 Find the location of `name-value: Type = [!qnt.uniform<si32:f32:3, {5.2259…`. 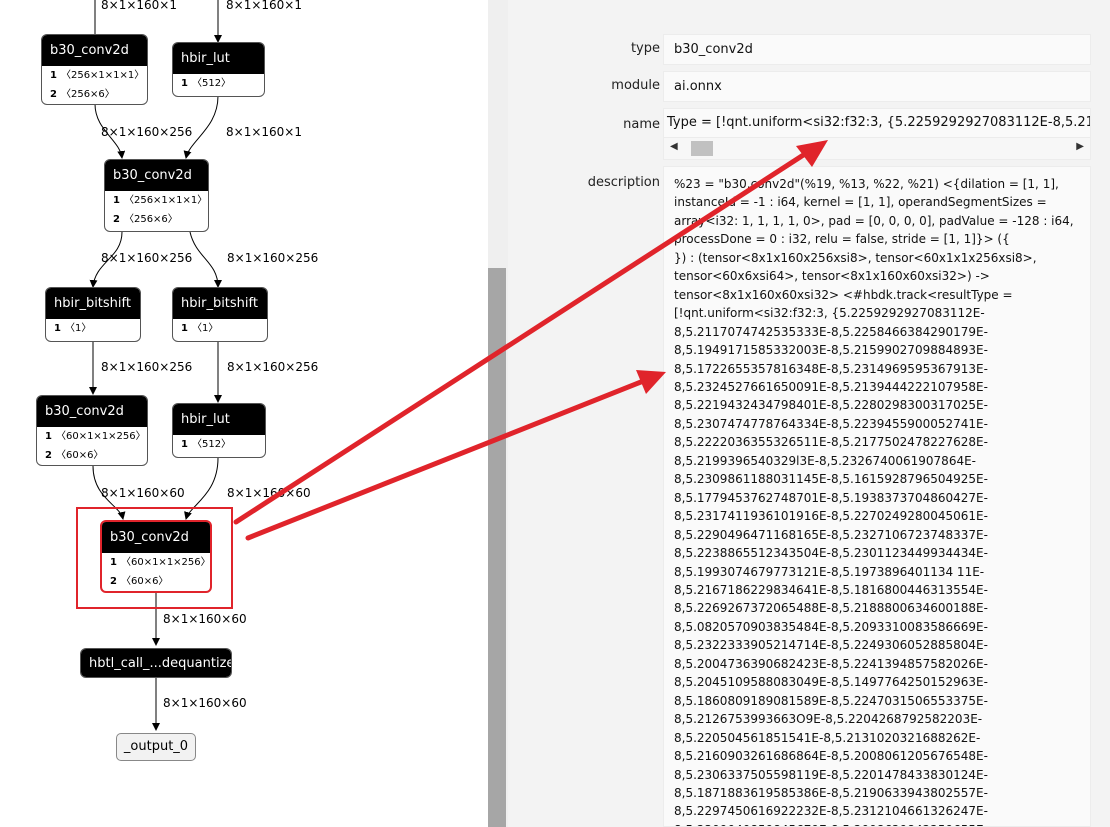

name-value: Type = [!qnt.uniform<si32:f32:3, {5.2259… is located at coordinates (877, 123).